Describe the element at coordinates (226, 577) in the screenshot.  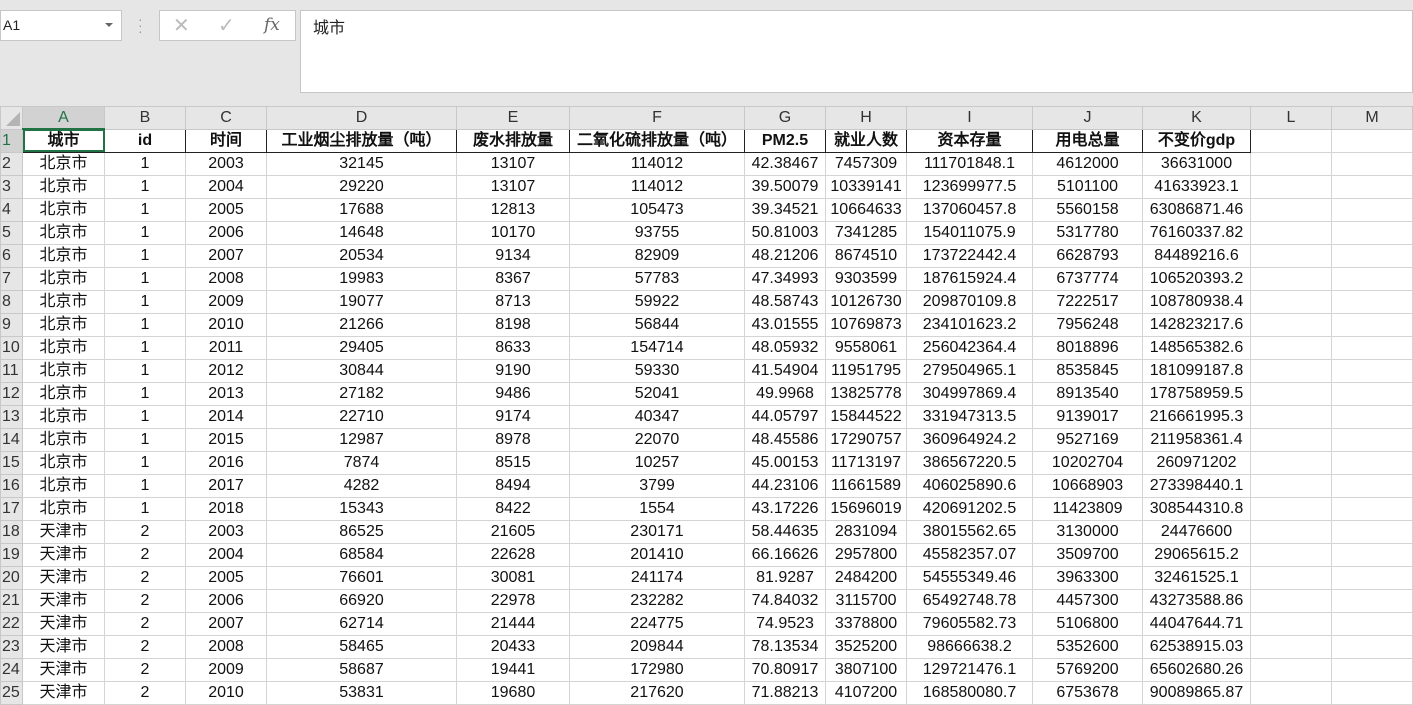
I see `cell-c20: 2005` at that location.